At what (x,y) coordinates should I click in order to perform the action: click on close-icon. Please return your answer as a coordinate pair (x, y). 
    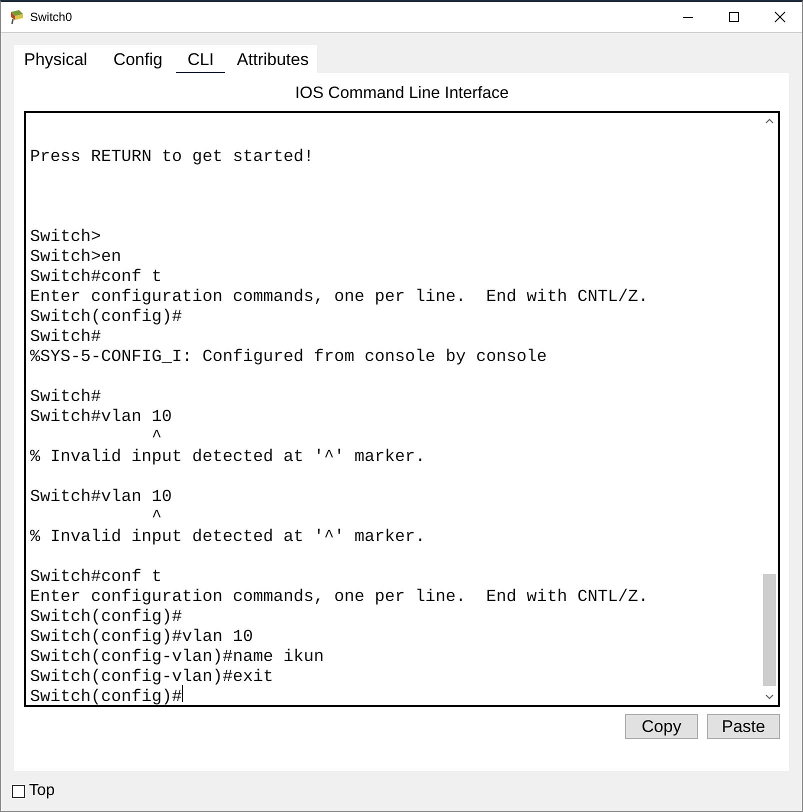
    Looking at the image, I should click on (780, 17).